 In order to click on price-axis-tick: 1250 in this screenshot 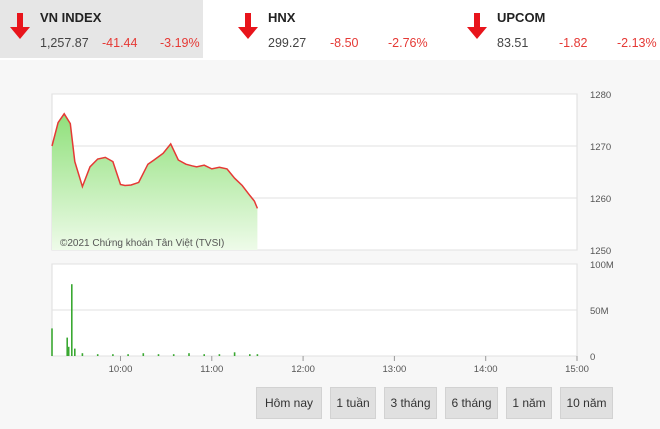, I will do `click(600, 251)`.